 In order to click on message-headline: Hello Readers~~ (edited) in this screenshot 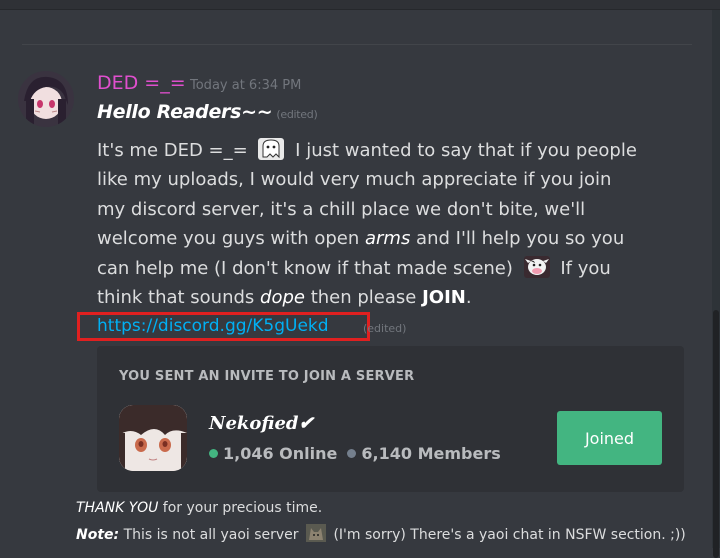, I will do `click(207, 112)`.